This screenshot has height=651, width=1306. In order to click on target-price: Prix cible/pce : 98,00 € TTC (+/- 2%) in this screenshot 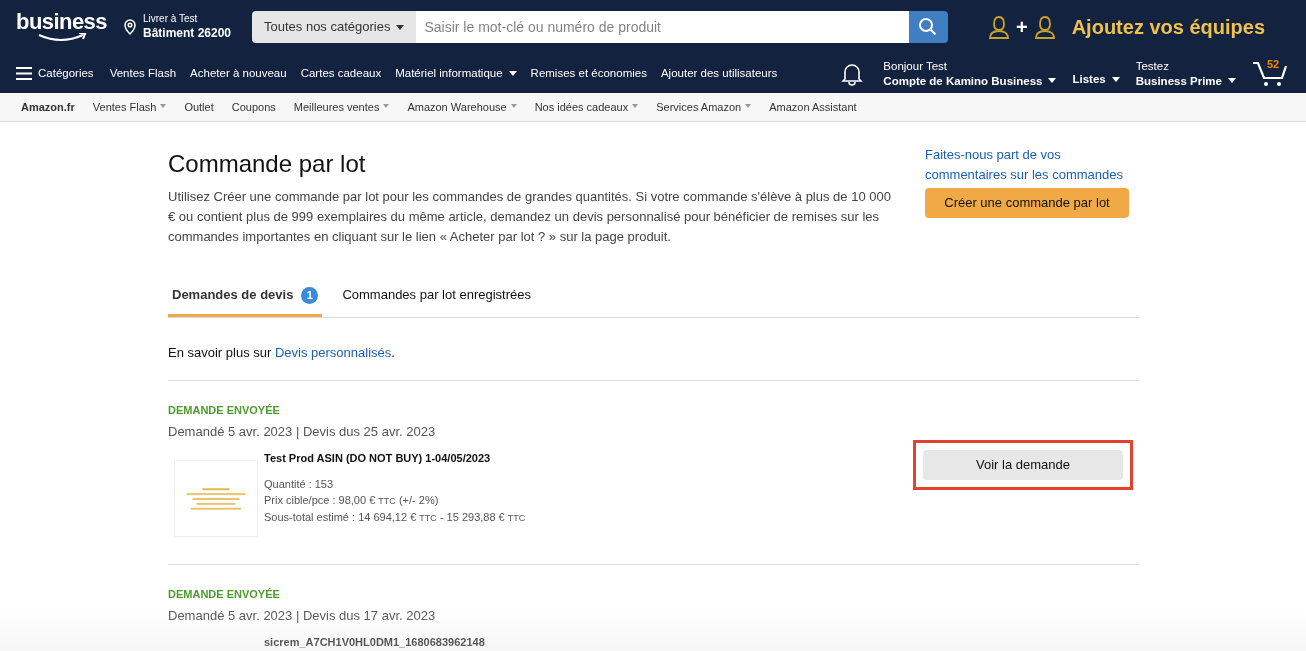, I will do `click(352, 500)`.